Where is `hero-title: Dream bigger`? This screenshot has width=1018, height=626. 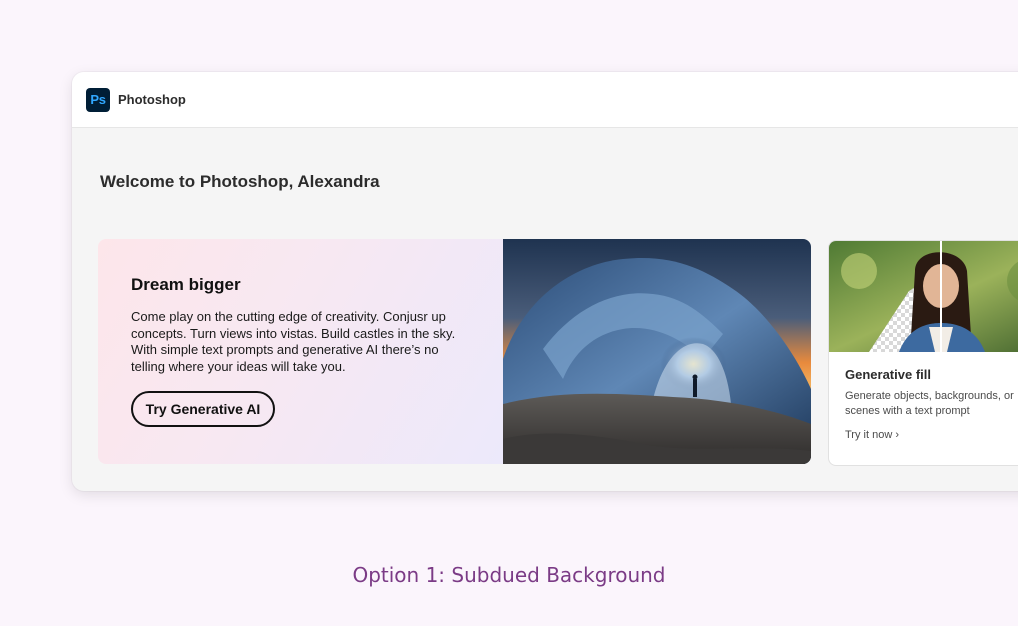
hero-title: Dream bigger is located at coordinates (186, 284).